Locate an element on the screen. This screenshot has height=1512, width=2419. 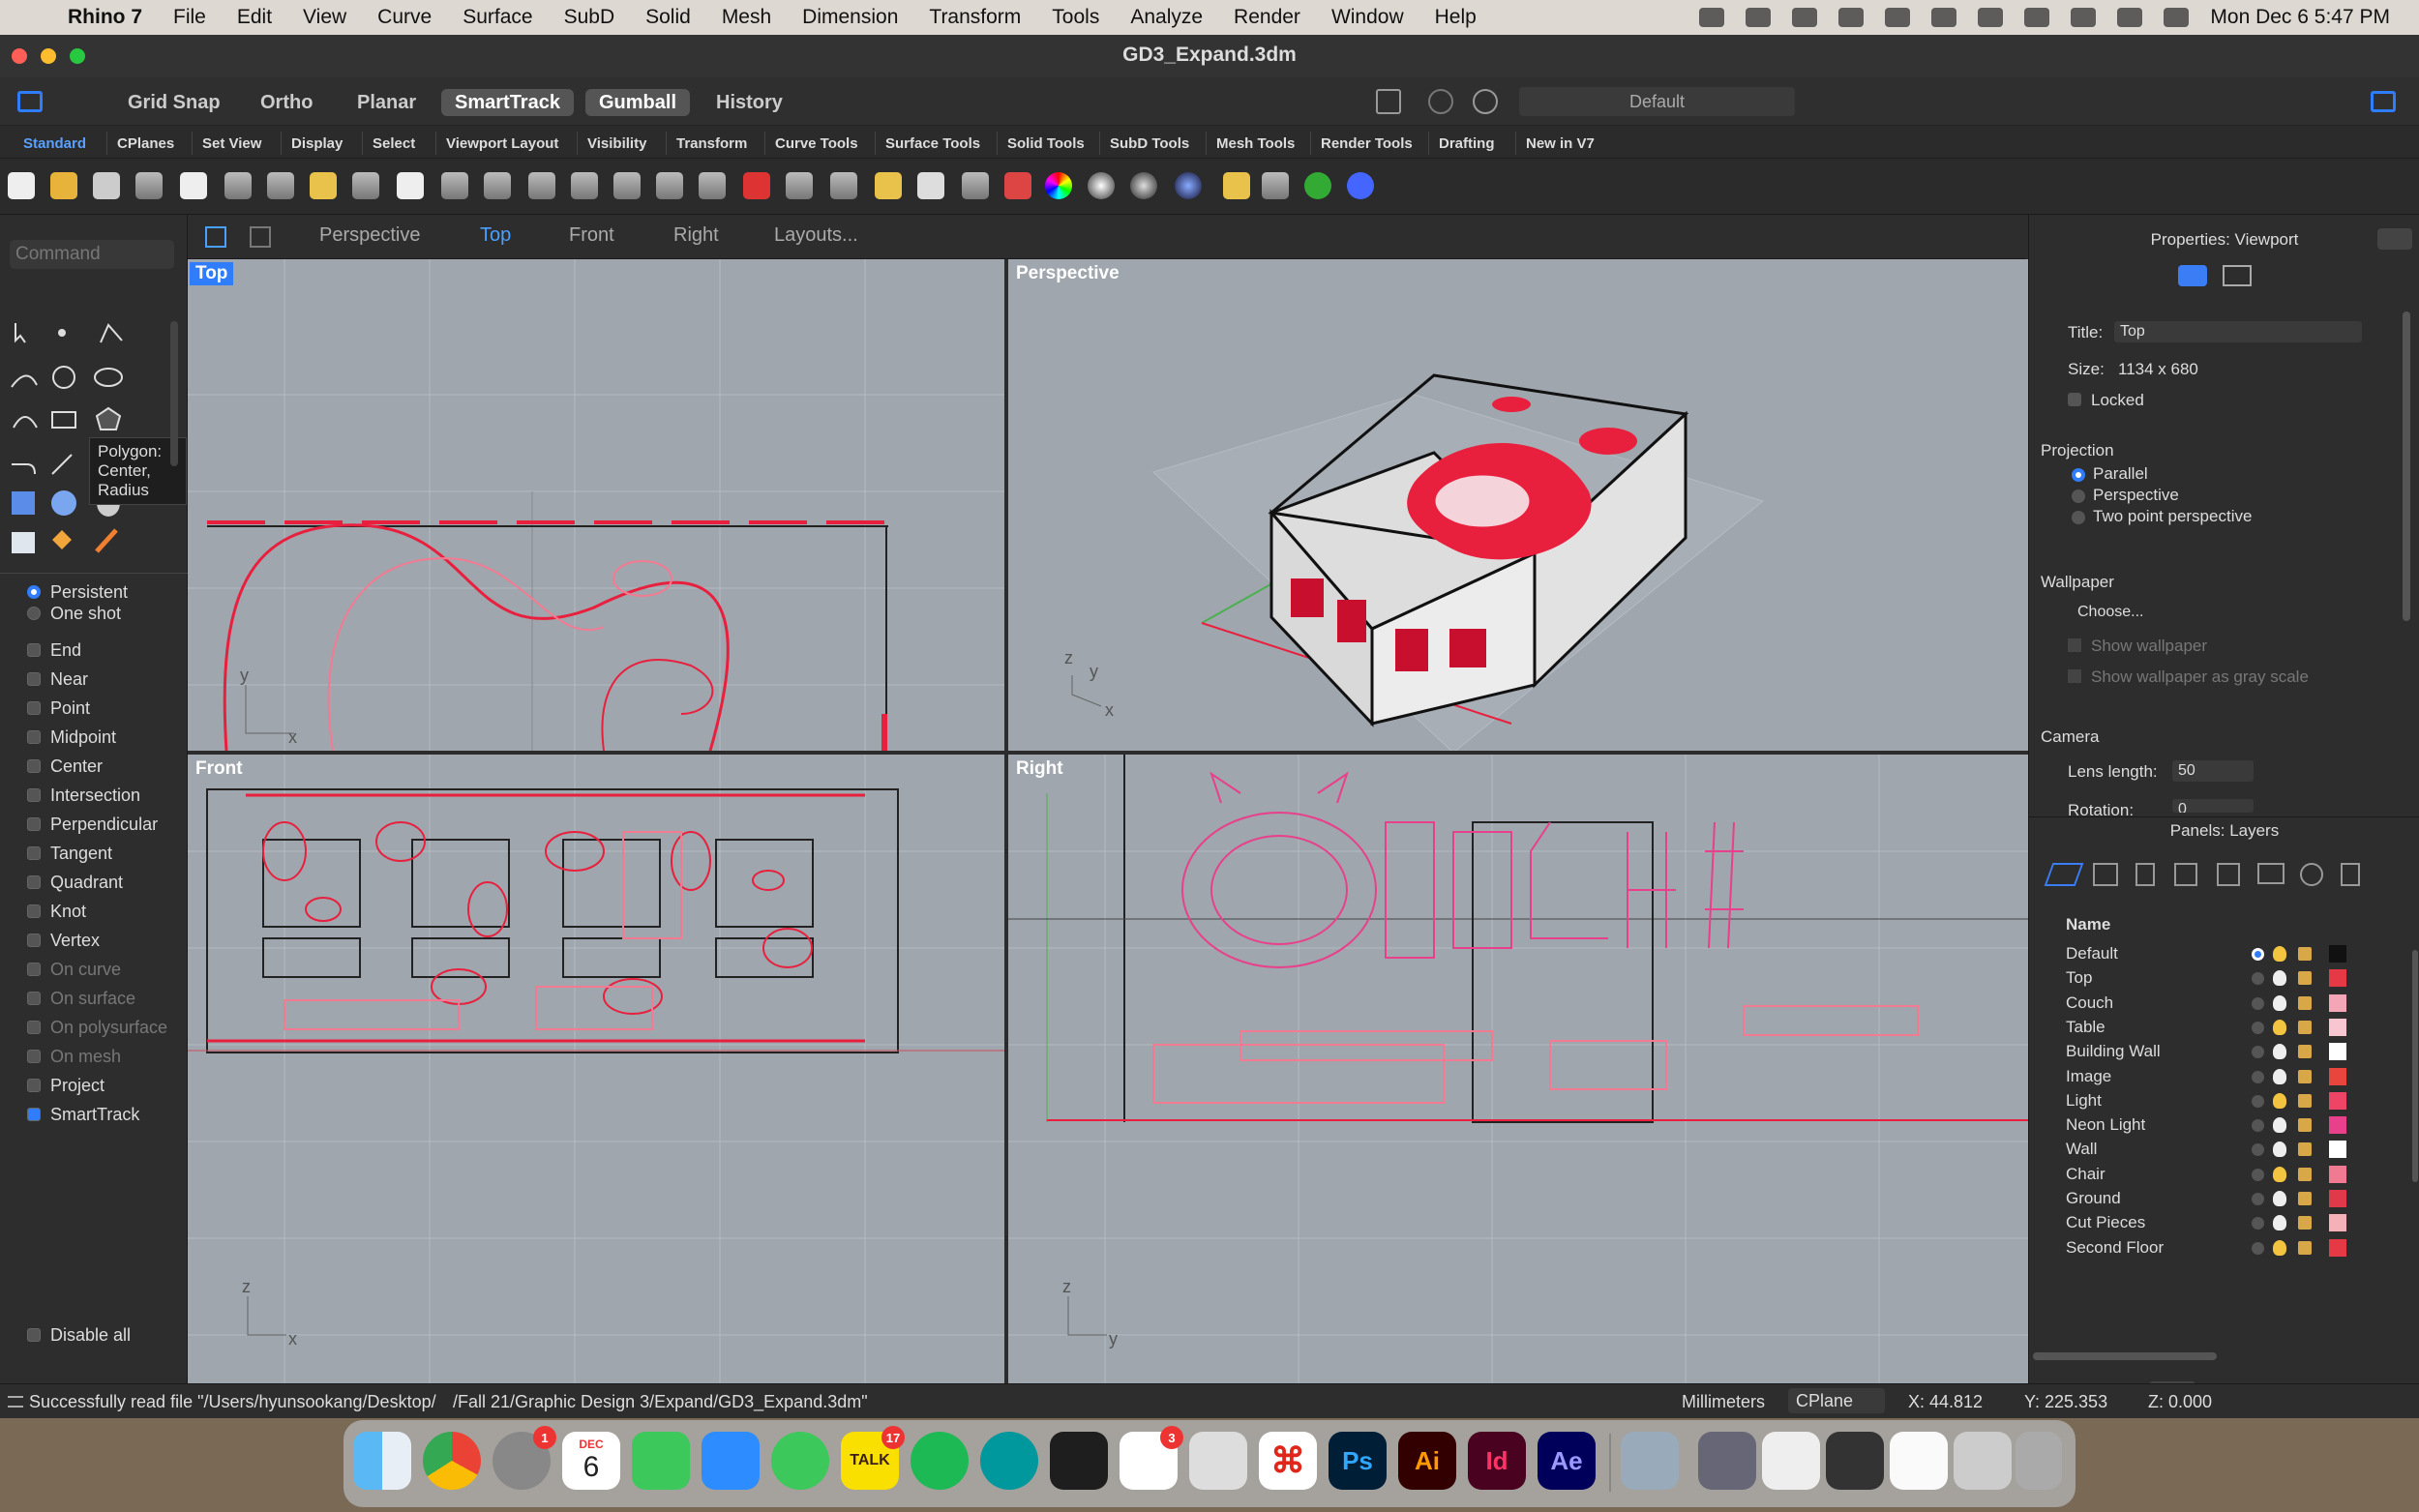
osnap-on-curve: On curve is located at coordinates (74, 970).